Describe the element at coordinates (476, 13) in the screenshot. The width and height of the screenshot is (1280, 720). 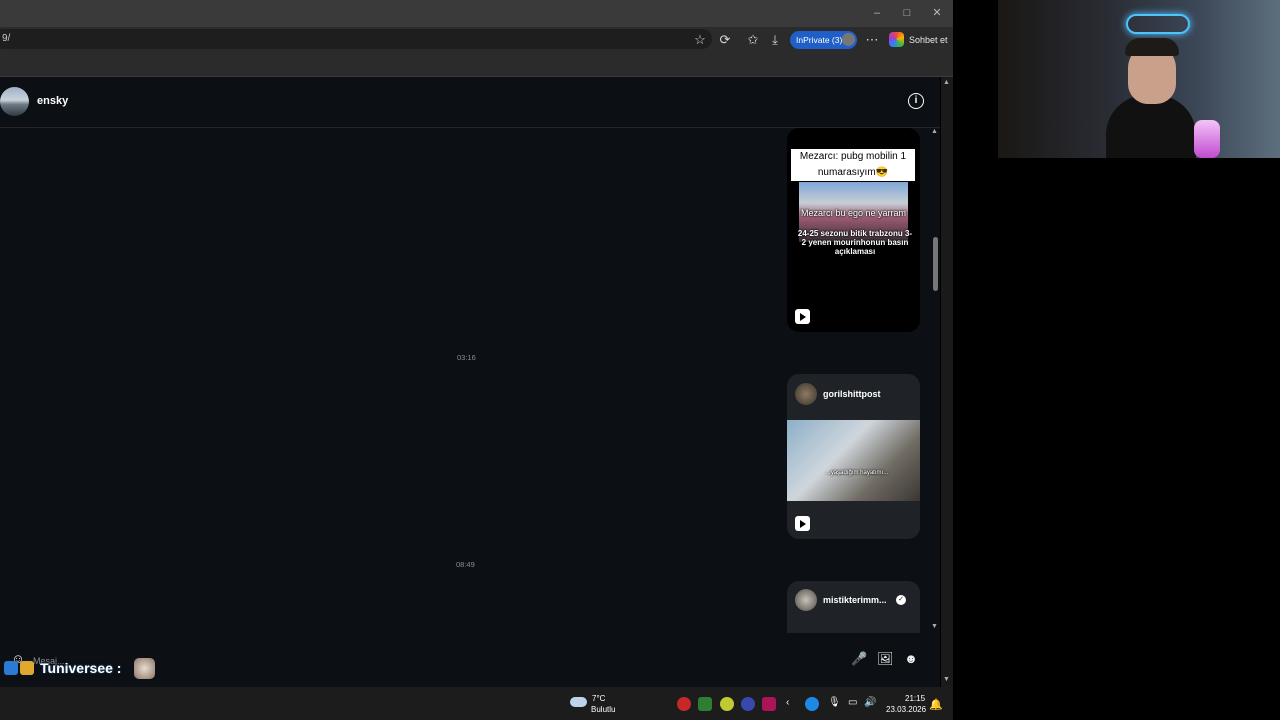
I see `browser-title-bar` at that location.